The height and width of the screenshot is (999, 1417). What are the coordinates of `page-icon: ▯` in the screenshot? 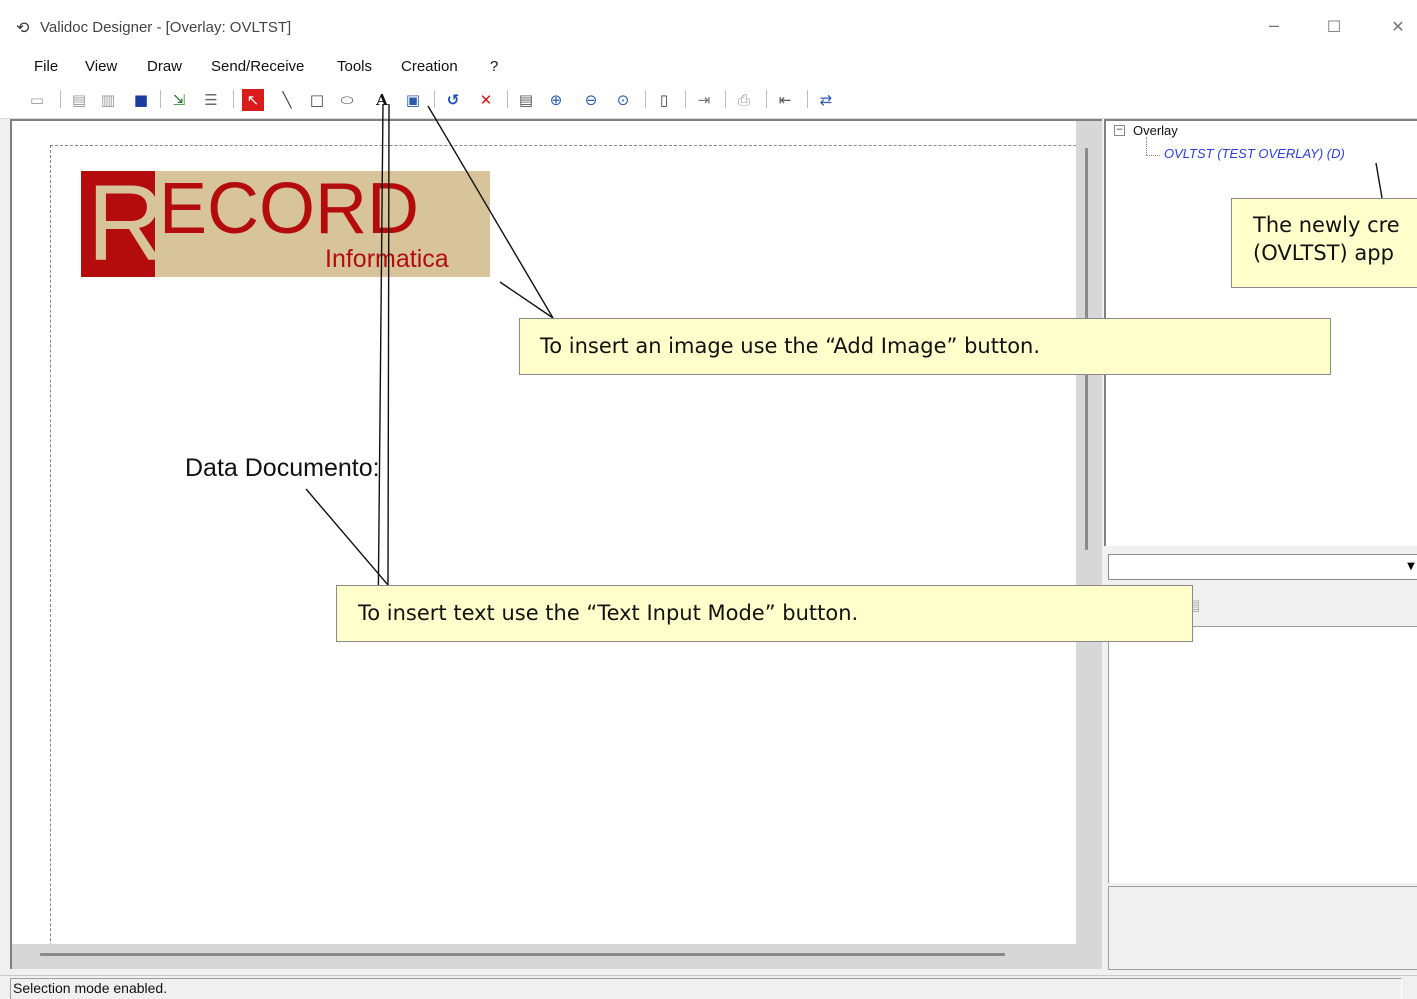 It's located at (664, 100).